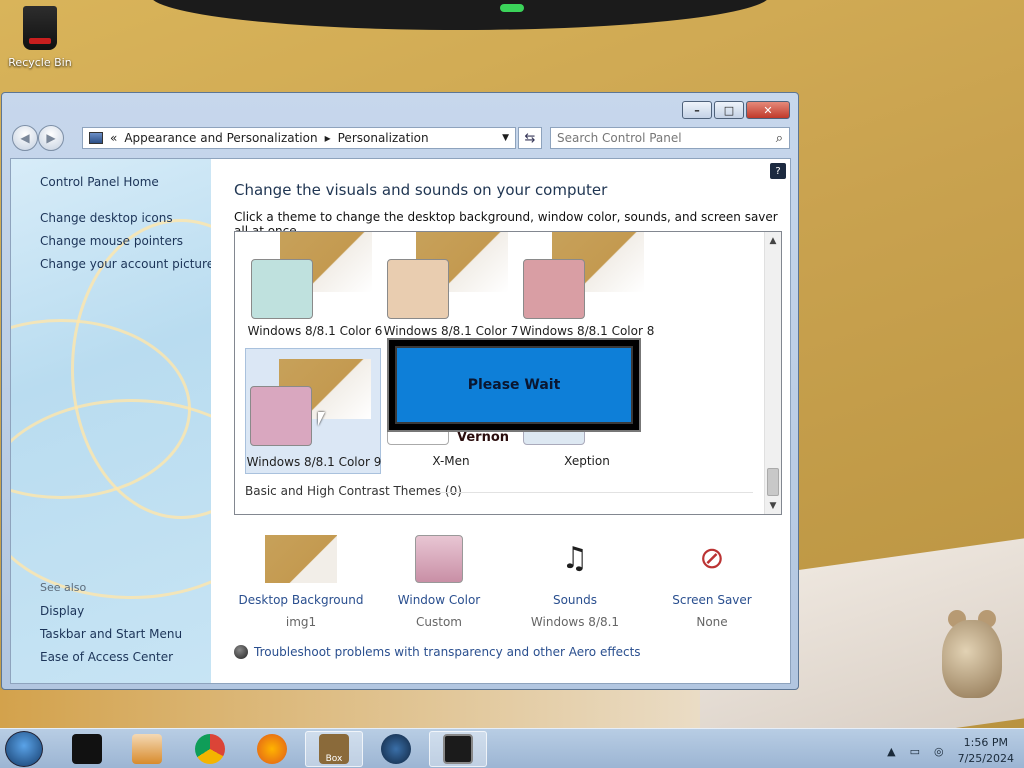 The height and width of the screenshot is (768, 1024). Describe the element at coordinates (350, 710) in the screenshot. I see `wallpaper-floor` at that location.